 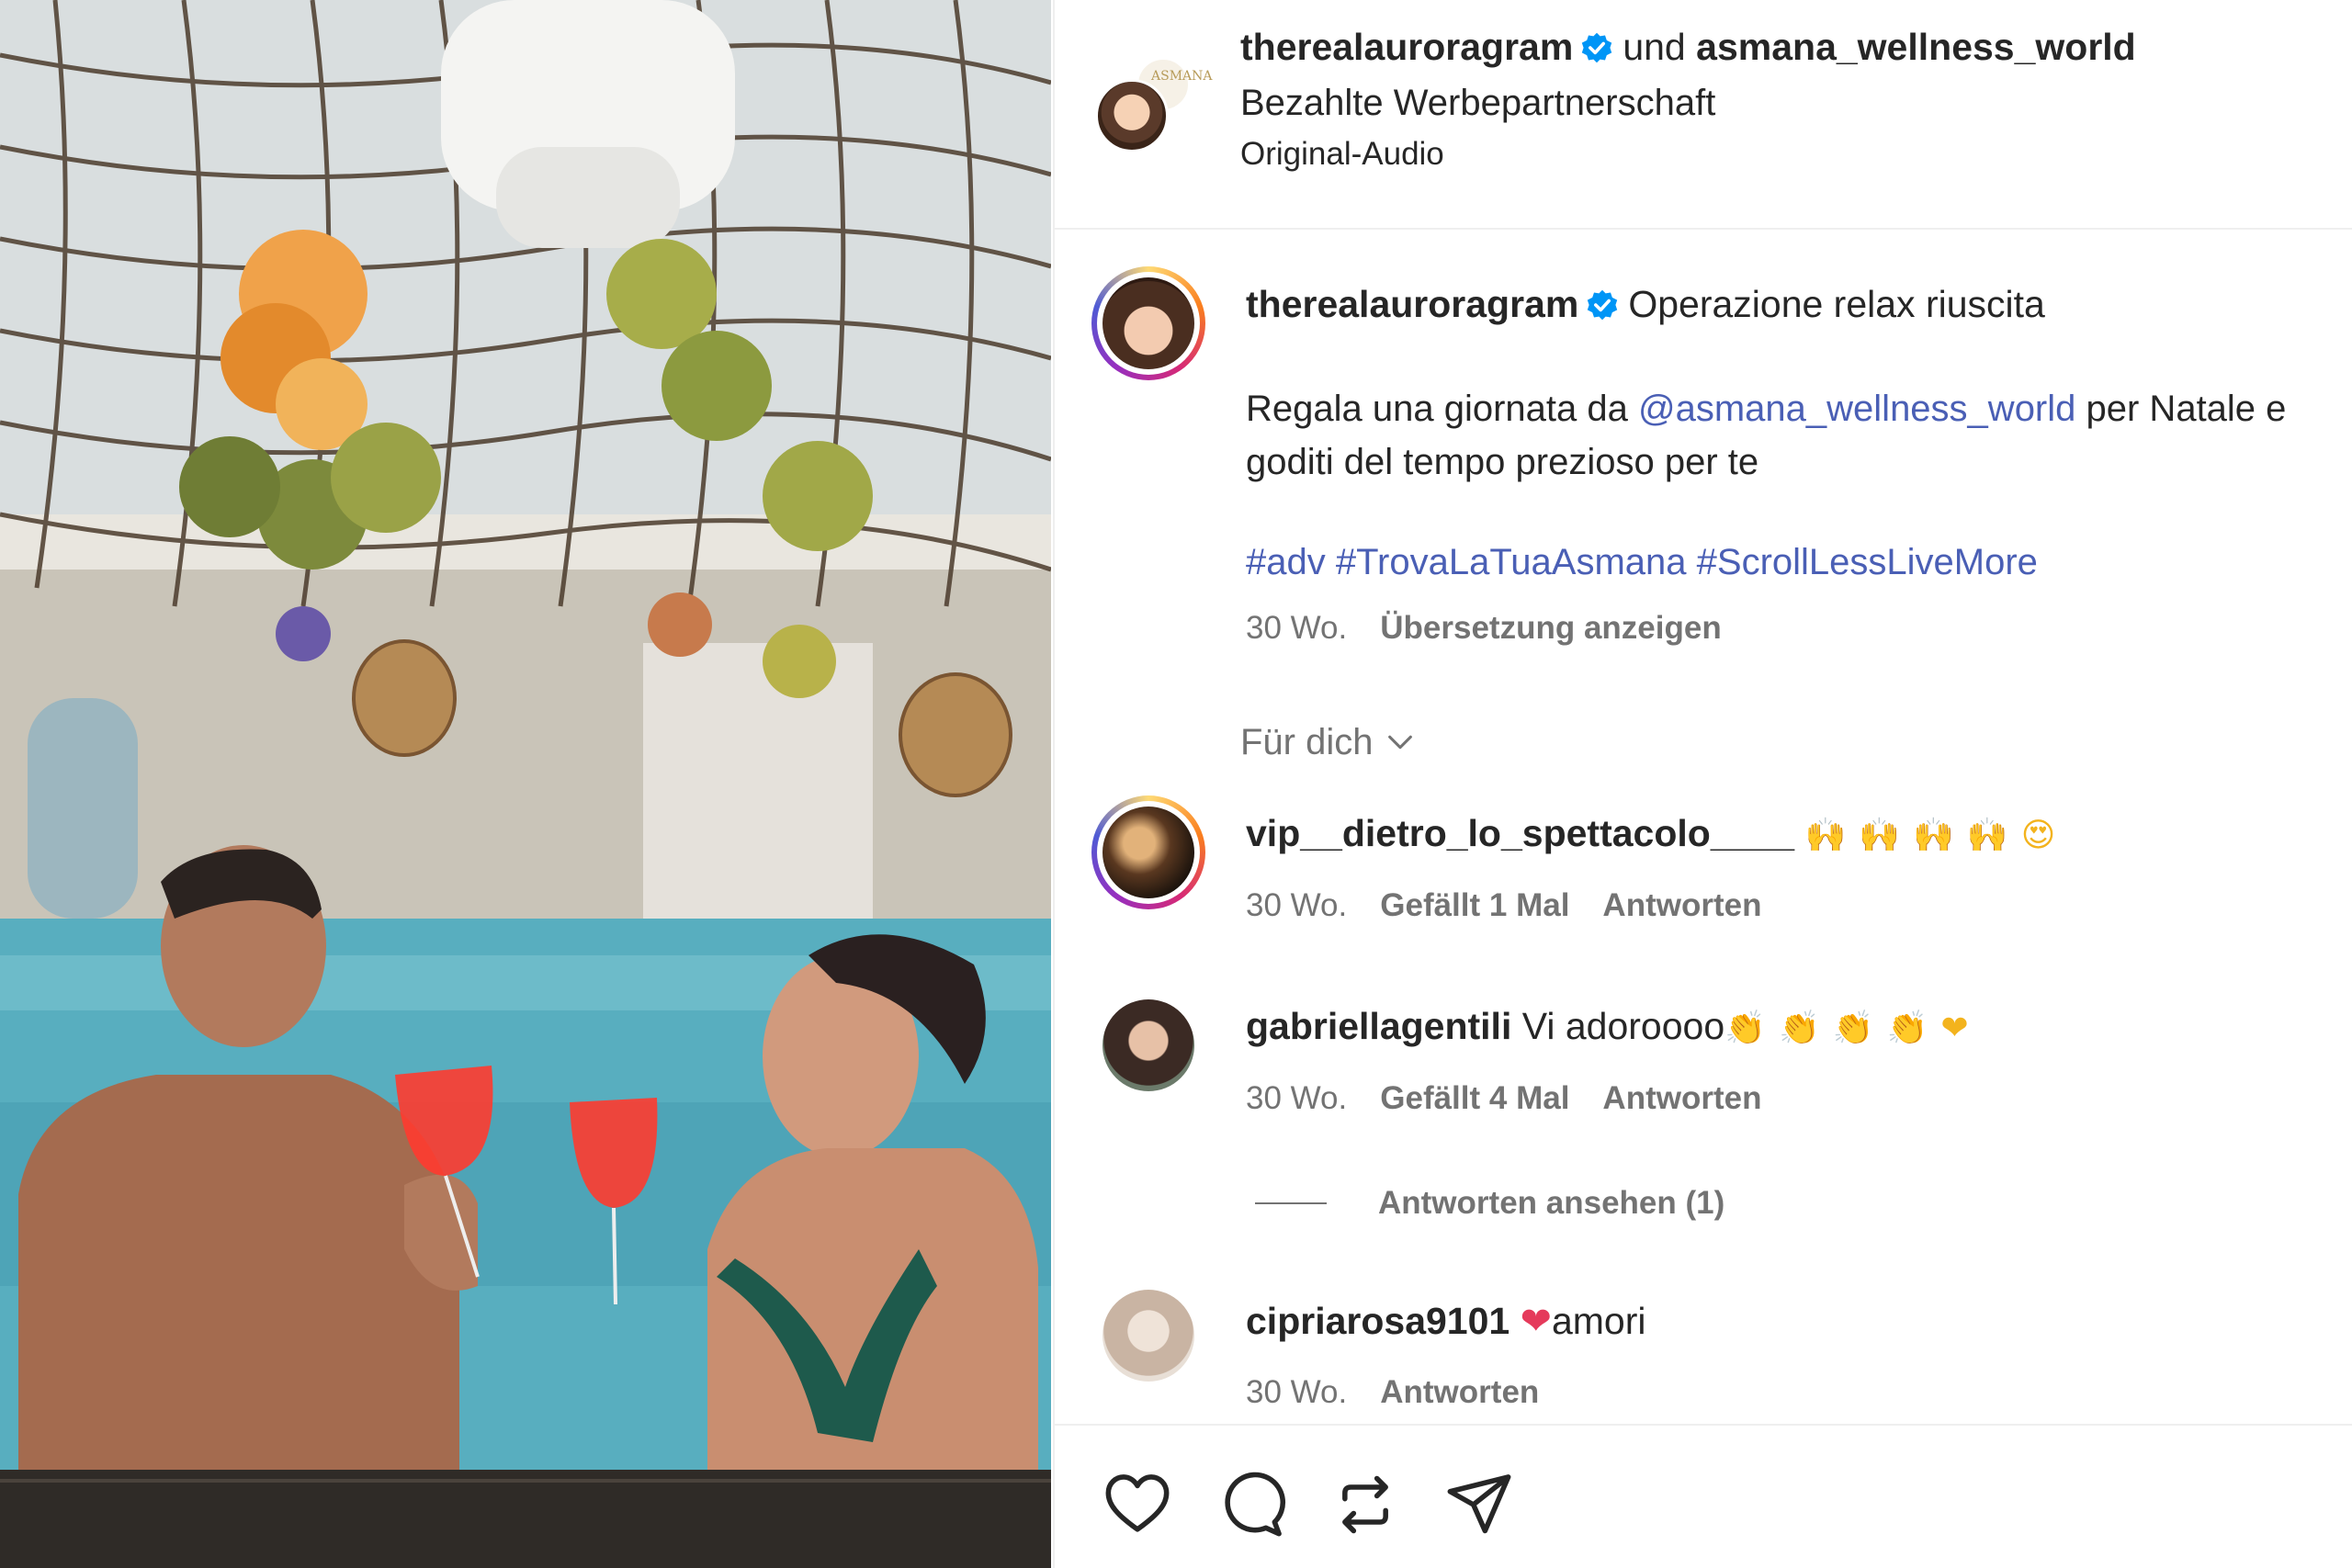 What do you see at coordinates (1703, 1496) in the screenshot?
I see `action-bar` at bounding box center [1703, 1496].